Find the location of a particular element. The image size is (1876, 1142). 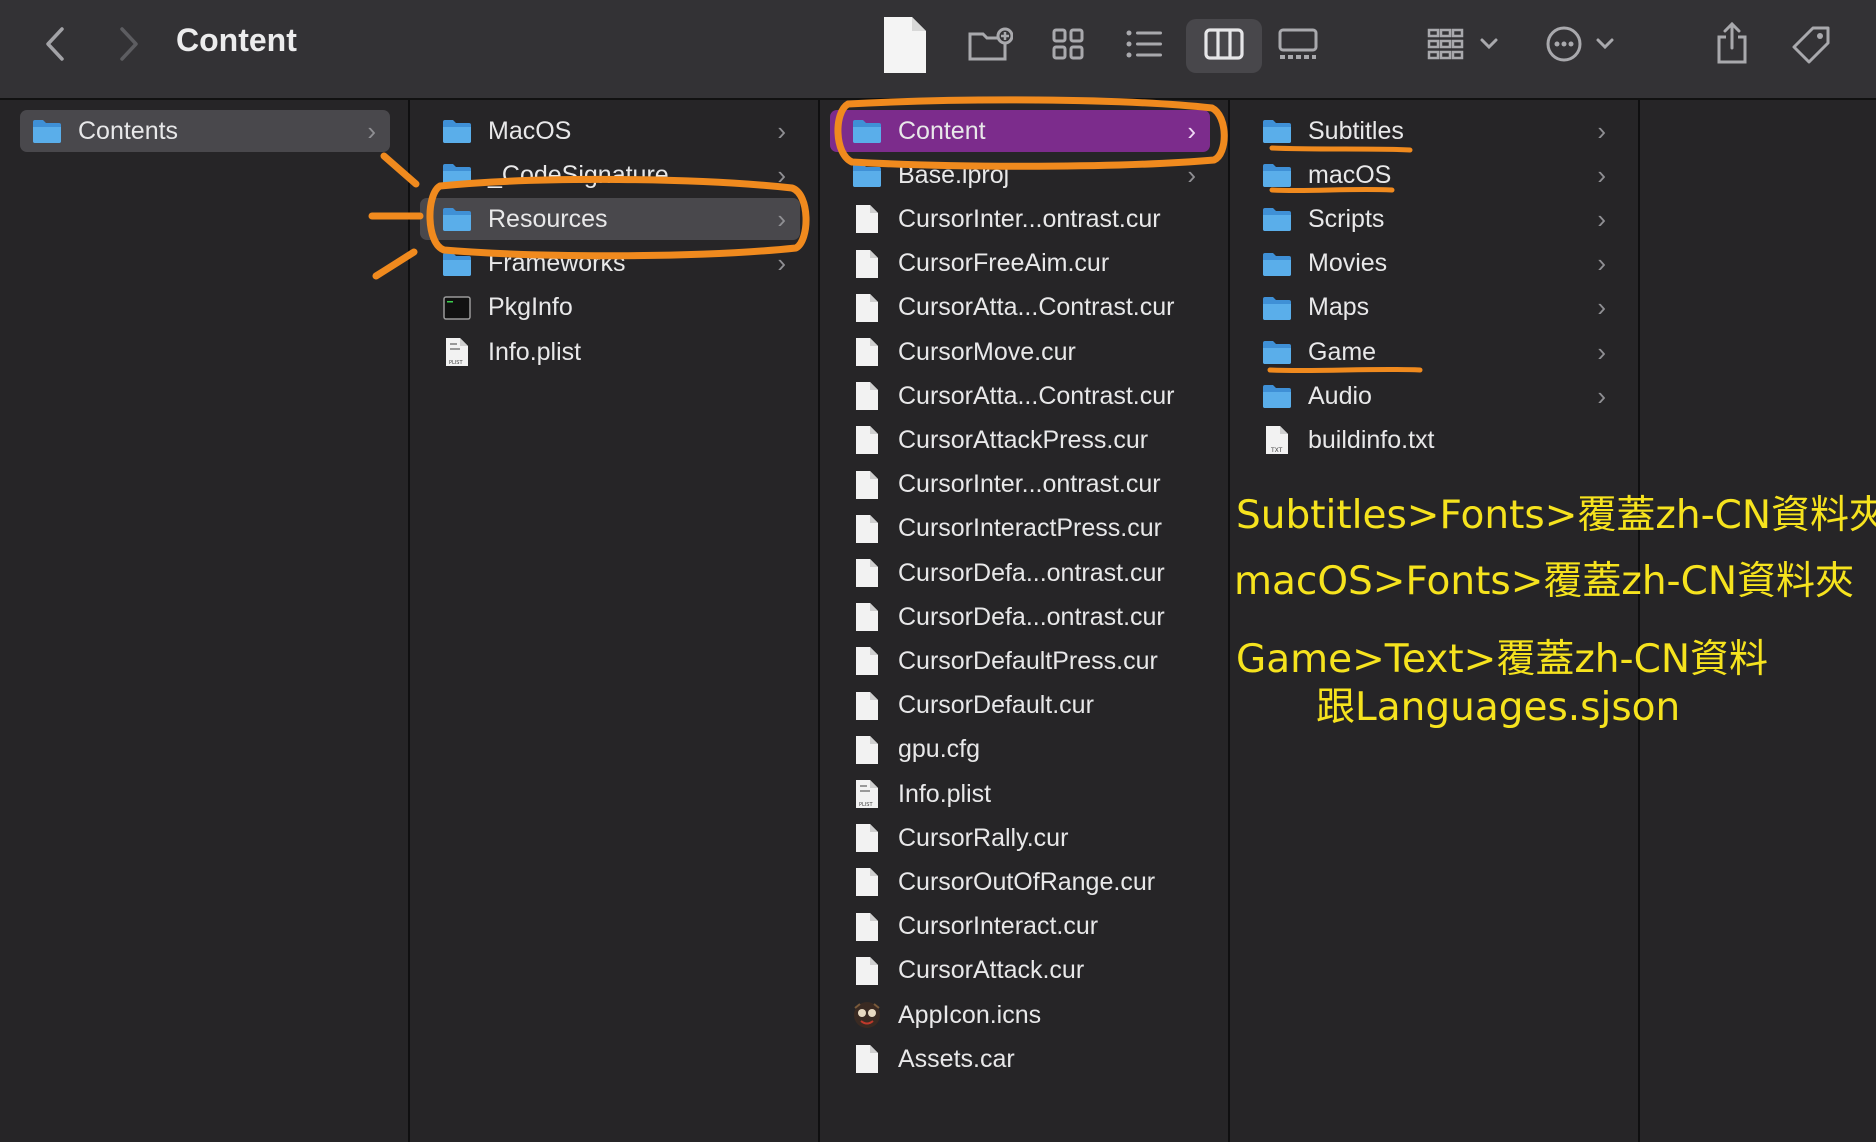

item-label: macOS is located at coordinates (1350, 174).